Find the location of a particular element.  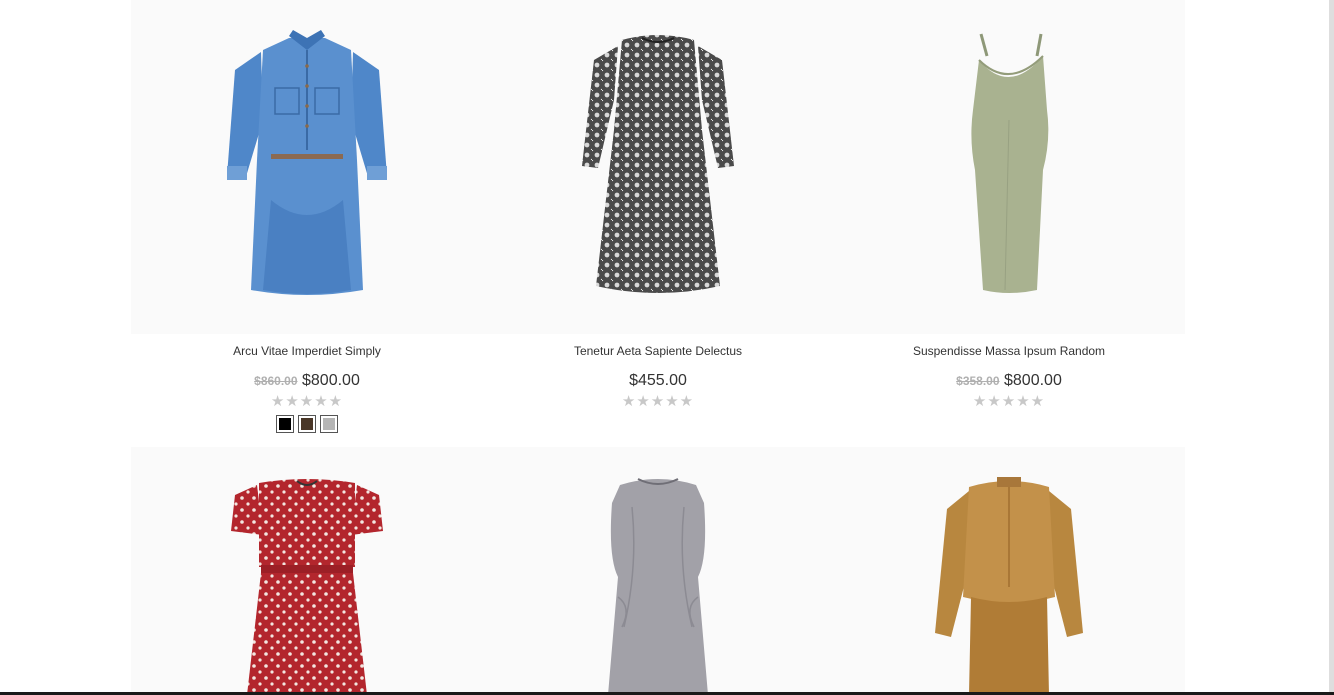

product-image-denim-dress is located at coordinates (307, 167).